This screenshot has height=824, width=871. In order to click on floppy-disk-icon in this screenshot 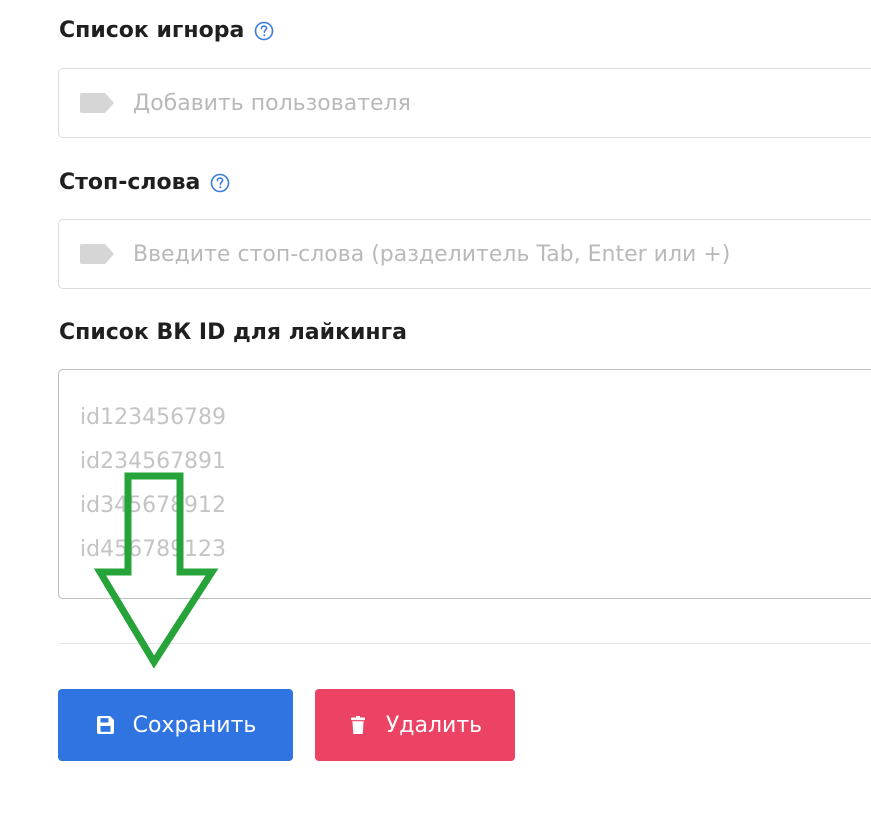, I will do `click(105, 725)`.